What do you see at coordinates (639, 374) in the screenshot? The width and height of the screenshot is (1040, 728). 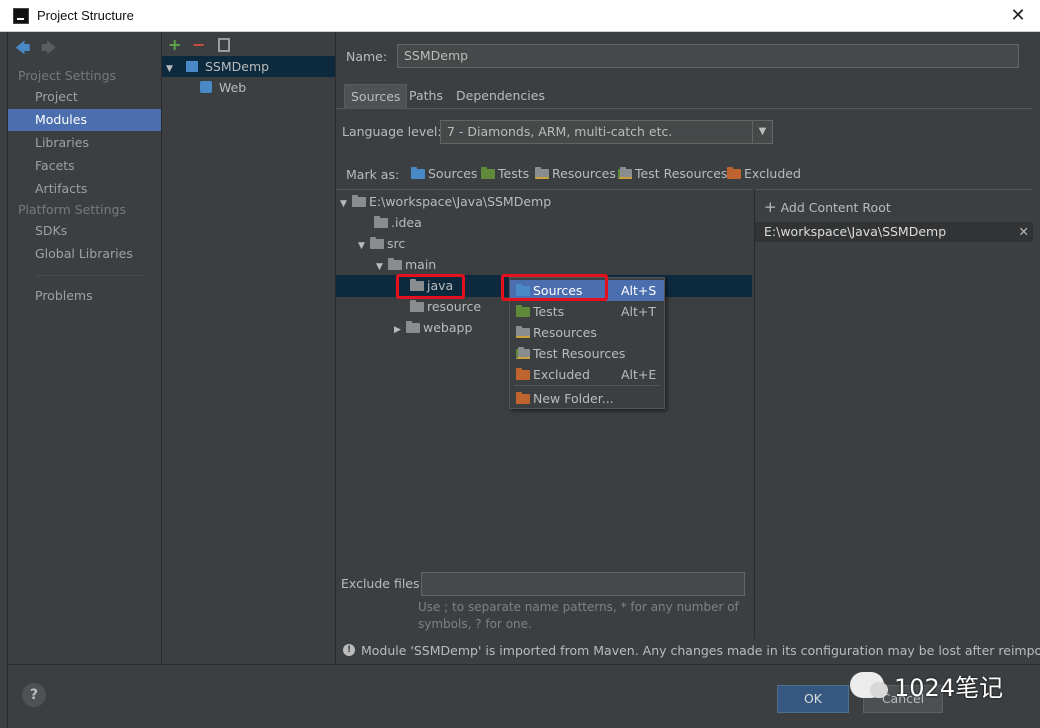 I see `popup-item-shortcut: Alt+E` at bounding box center [639, 374].